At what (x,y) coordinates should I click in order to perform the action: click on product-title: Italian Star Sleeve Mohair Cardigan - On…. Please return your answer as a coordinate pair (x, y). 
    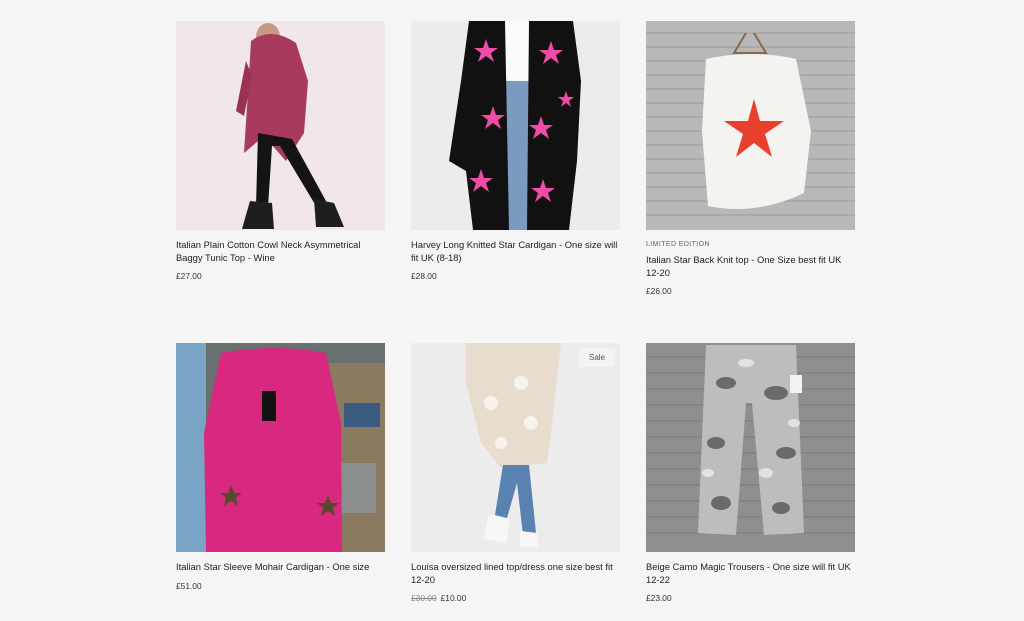
    Looking at the image, I should click on (280, 567).